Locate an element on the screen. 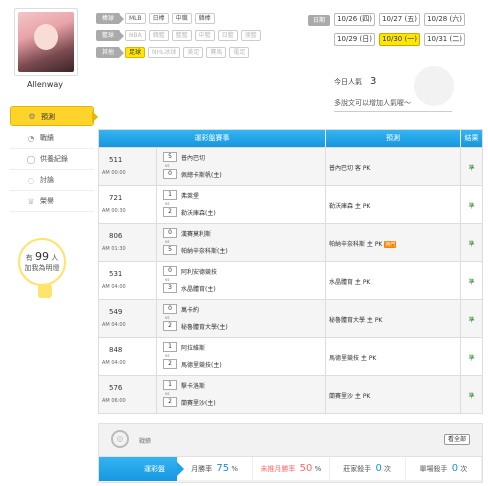 The width and height of the screenshot is (488, 486). gear-icon: ⚙ is located at coordinates (32, 116).